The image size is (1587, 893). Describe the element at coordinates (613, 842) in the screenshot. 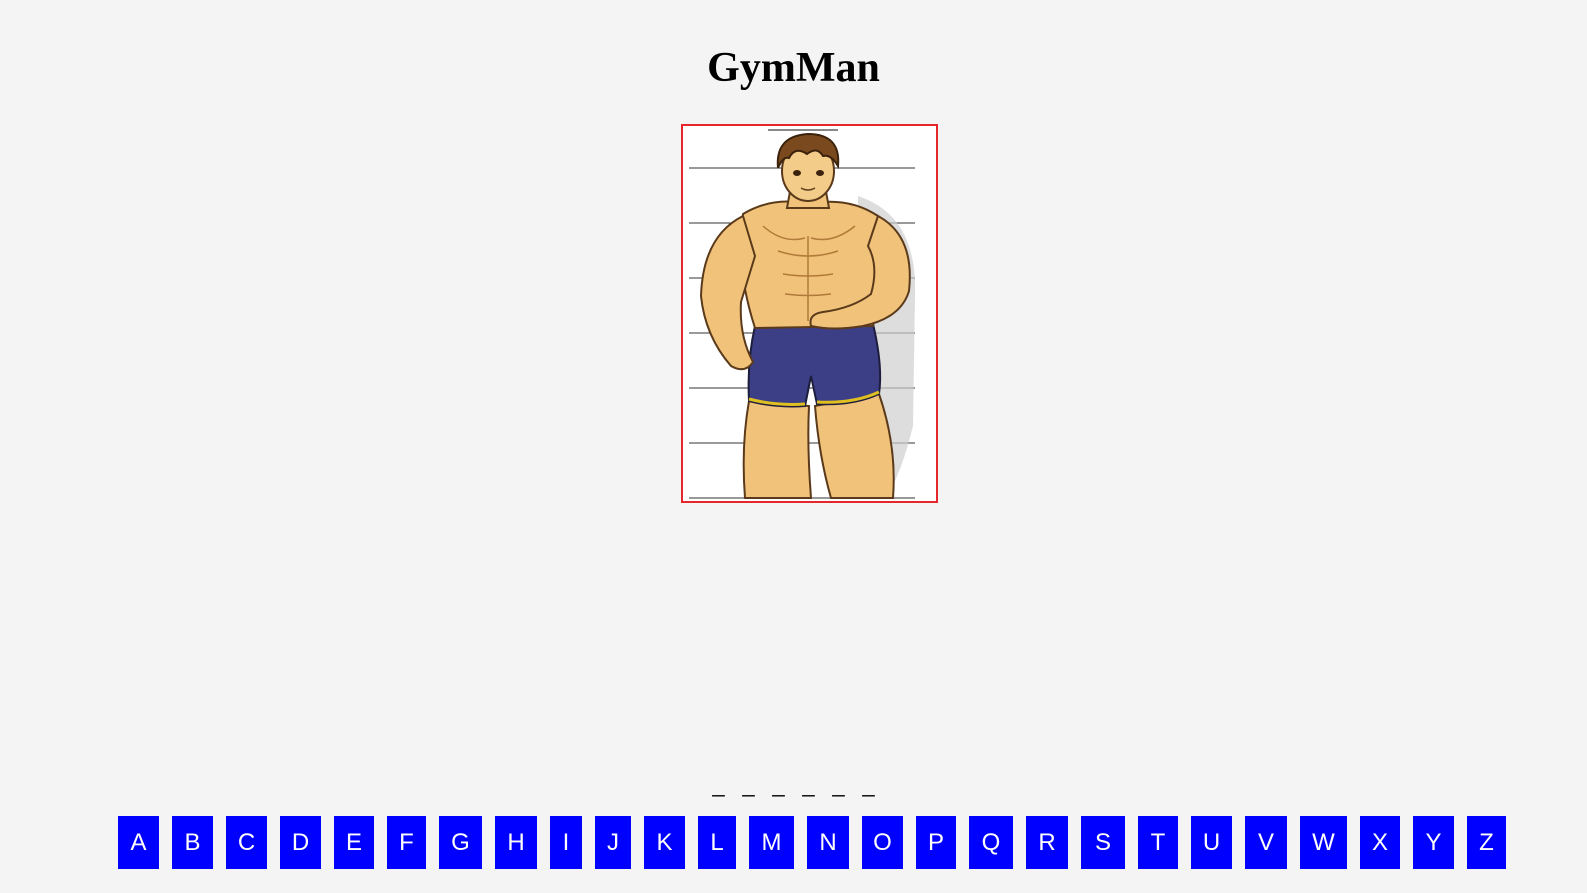

I see `letter-key-j: J` at that location.